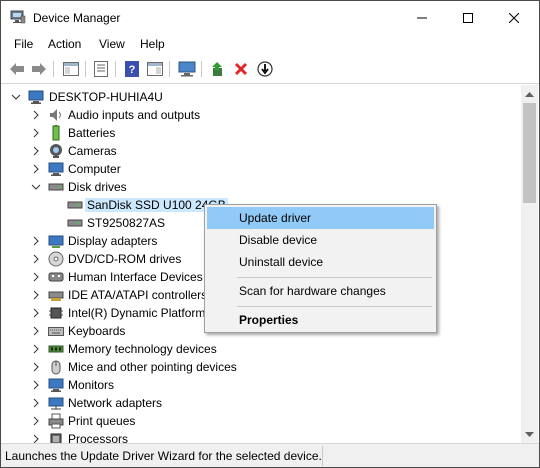  I want to click on show-hide-console-tree-button, so click(71, 69).